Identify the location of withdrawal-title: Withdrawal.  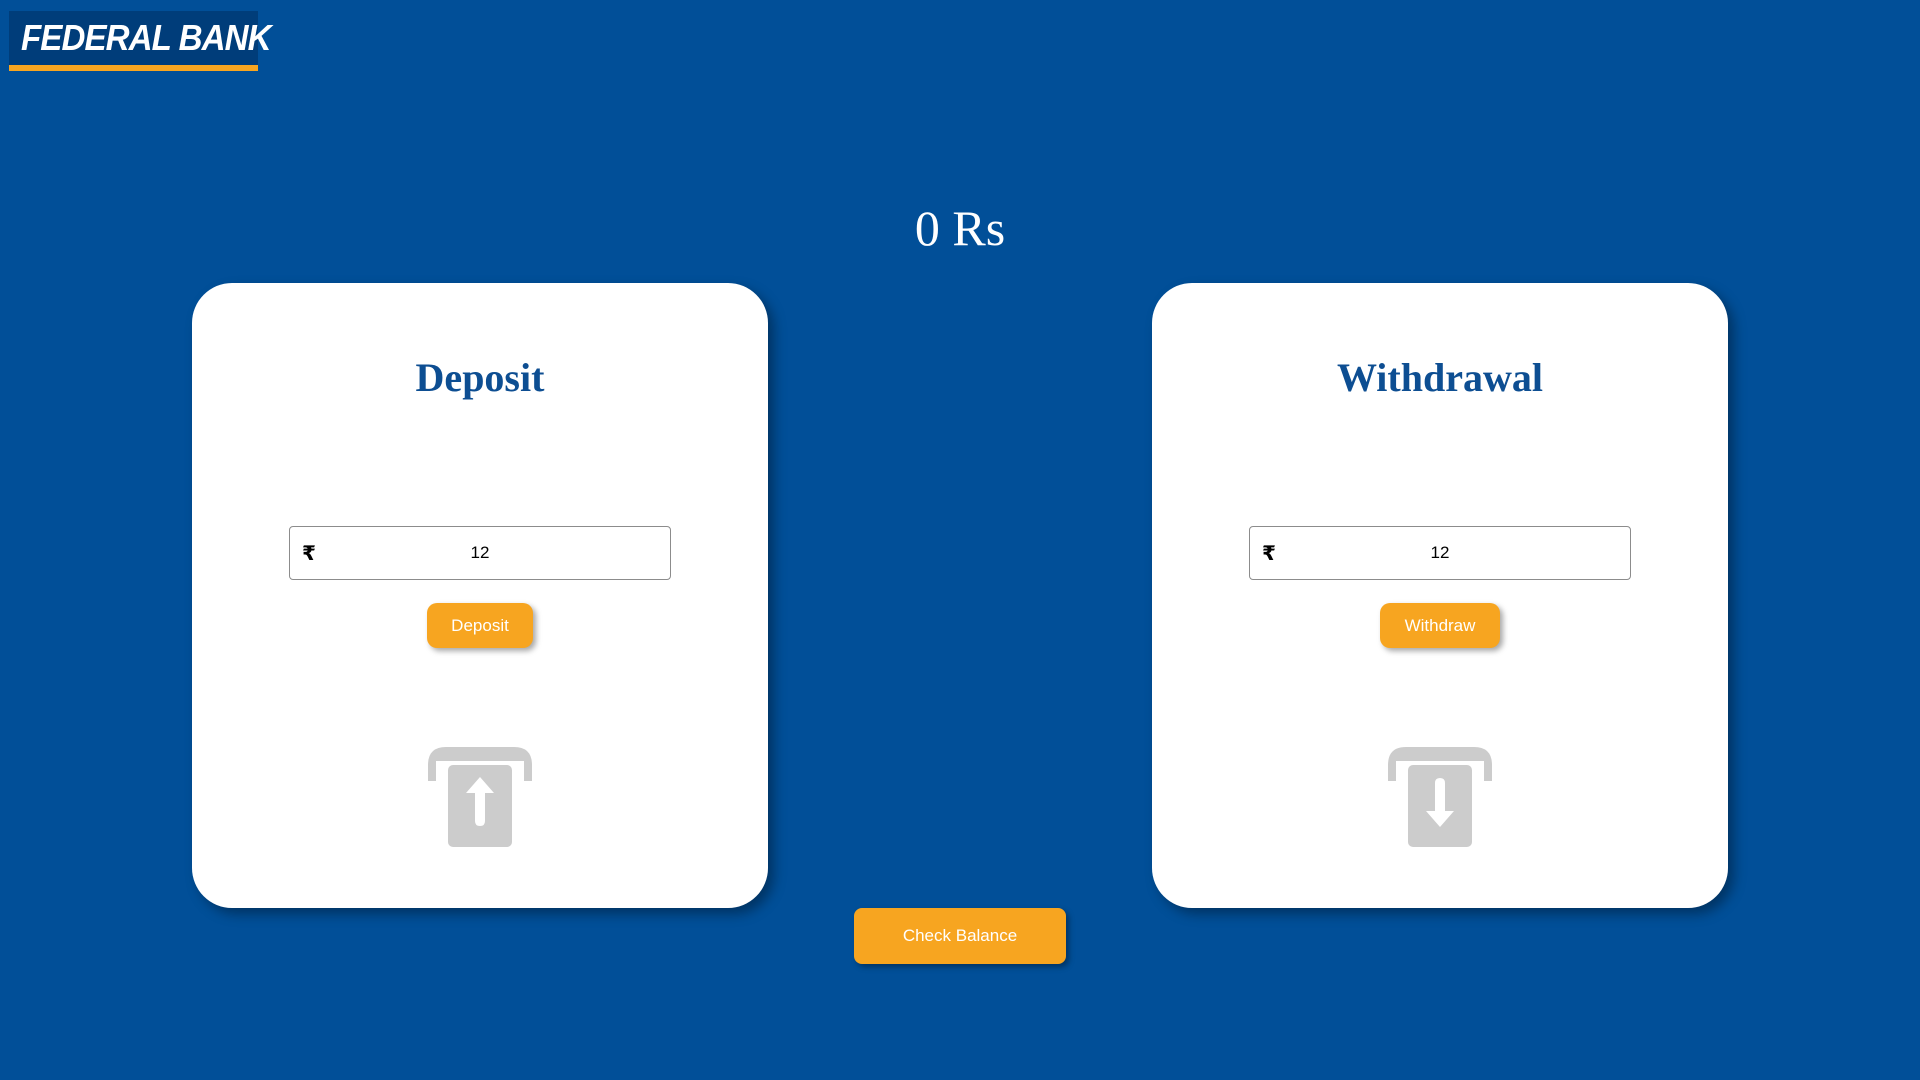
(1440, 377).